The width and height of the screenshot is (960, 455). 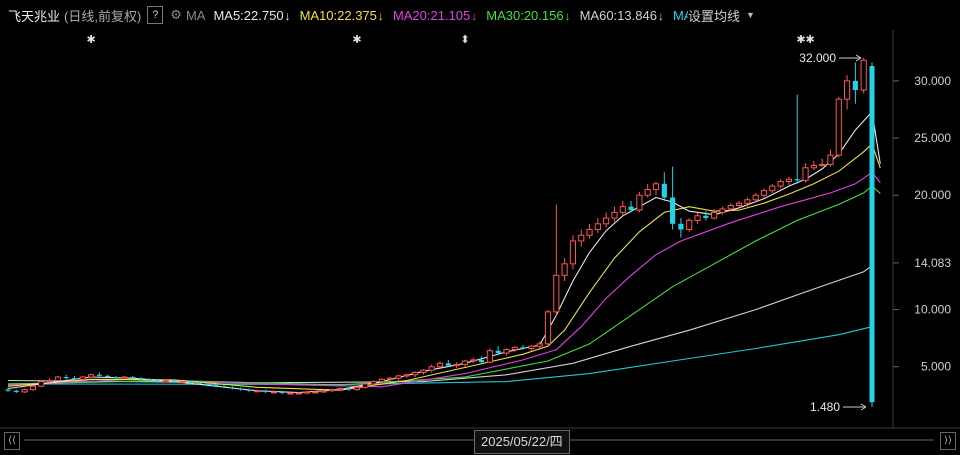 I want to click on y-tick-label: 10.000, so click(x=932, y=310).